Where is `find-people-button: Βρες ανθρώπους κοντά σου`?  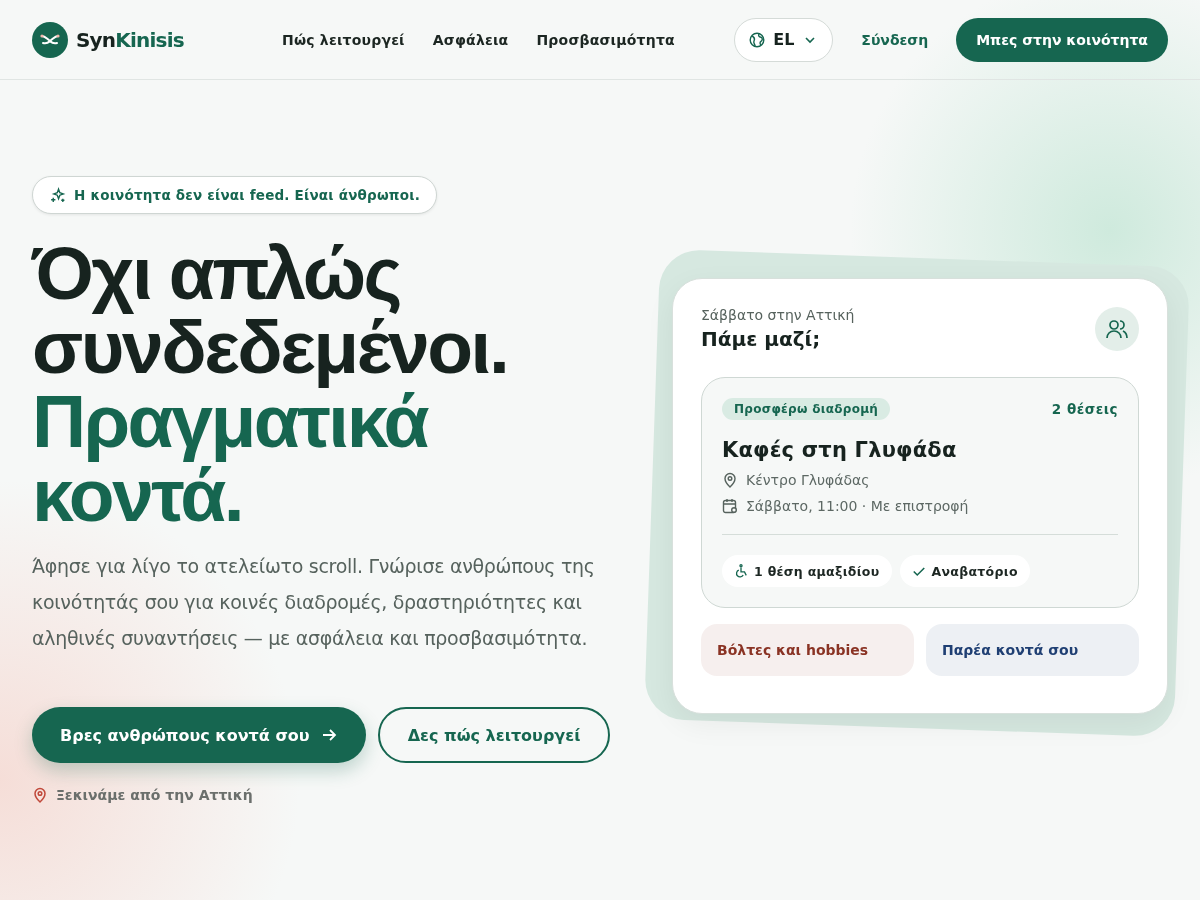
find-people-button: Βρες ανθρώπους κοντά σου is located at coordinates (199, 735).